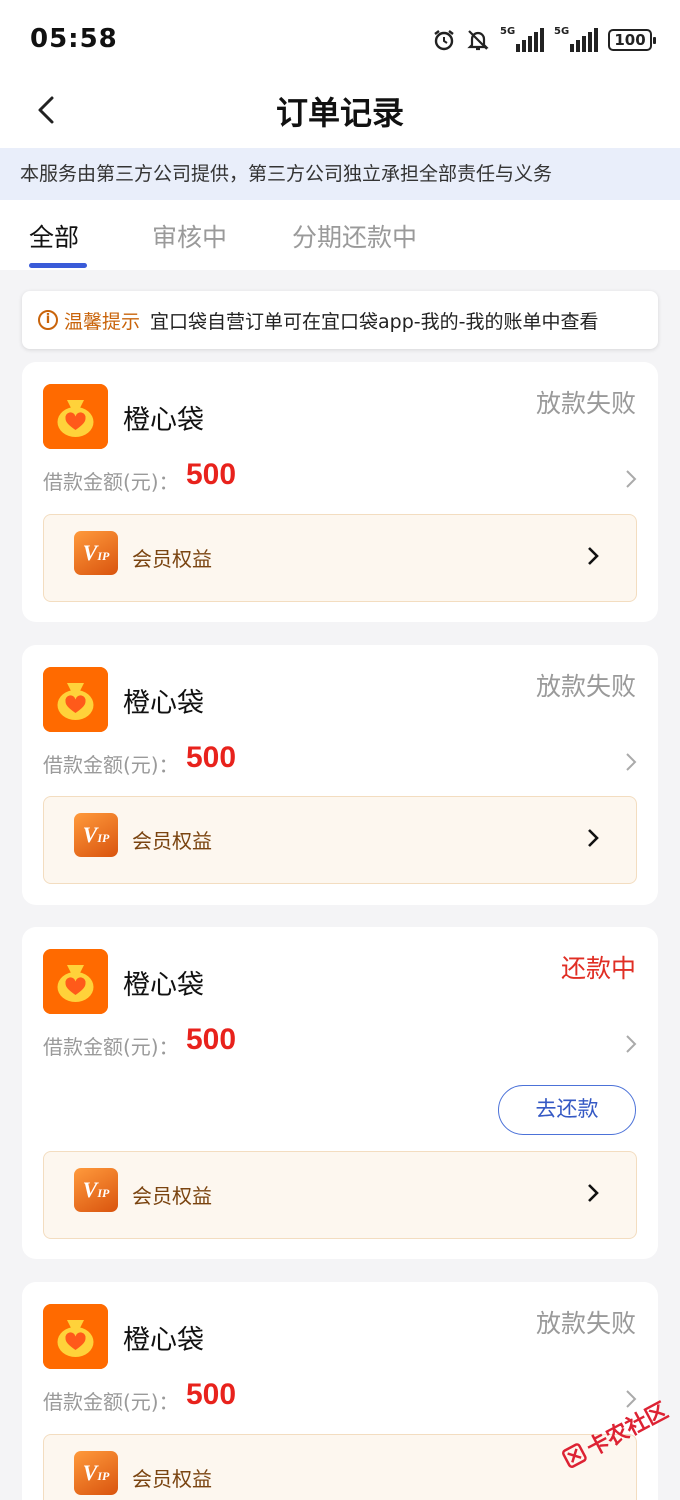 This screenshot has height=1500, width=680. What do you see at coordinates (598, 968) in the screenshot?
I see `order-status: 还款中` at bounding box center [598, 968].